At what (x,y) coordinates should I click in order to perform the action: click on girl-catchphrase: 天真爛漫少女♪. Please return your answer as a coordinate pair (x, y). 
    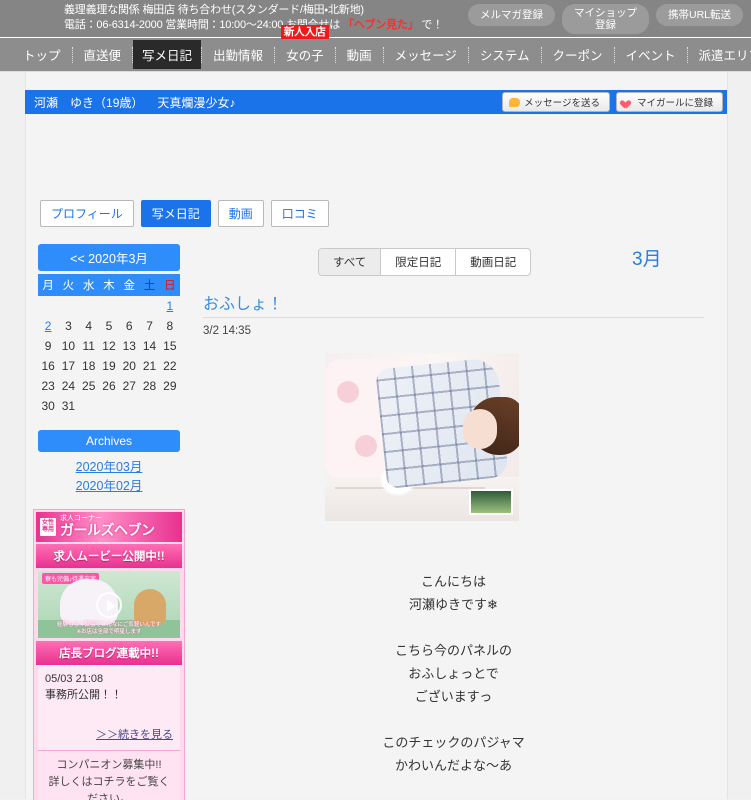
    Looking at the image, I should click on (196, 102).